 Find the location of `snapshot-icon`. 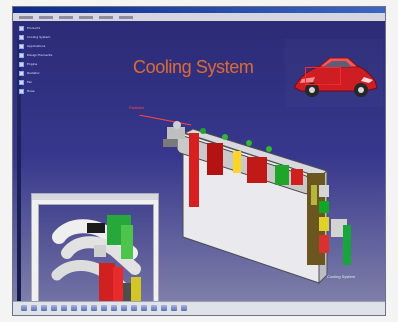

snapshot-icon is located at coordinates (174, 308).